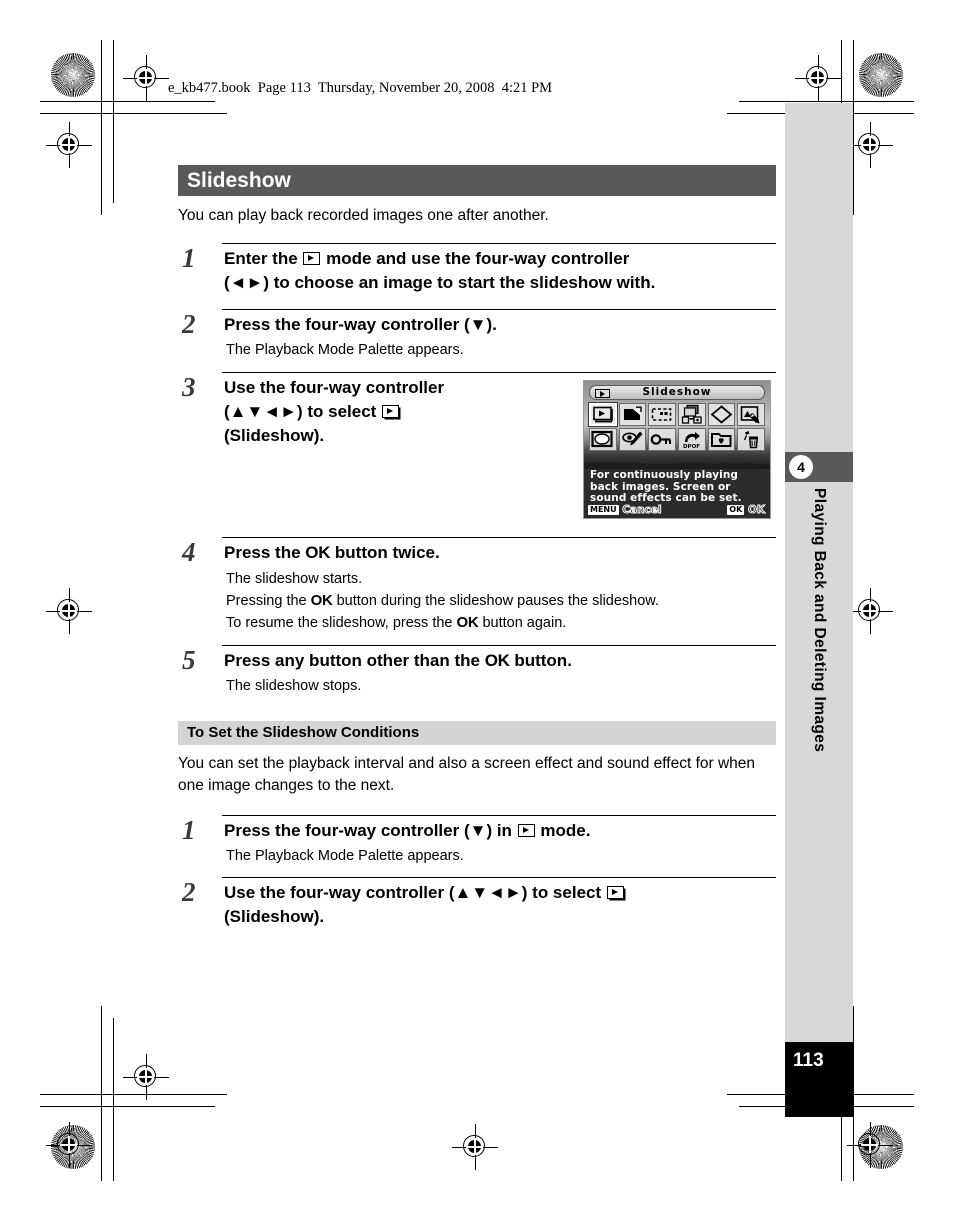  Describe the element at coordinates (662, 414) in the screenshot. I see `resize-icon` at that location.